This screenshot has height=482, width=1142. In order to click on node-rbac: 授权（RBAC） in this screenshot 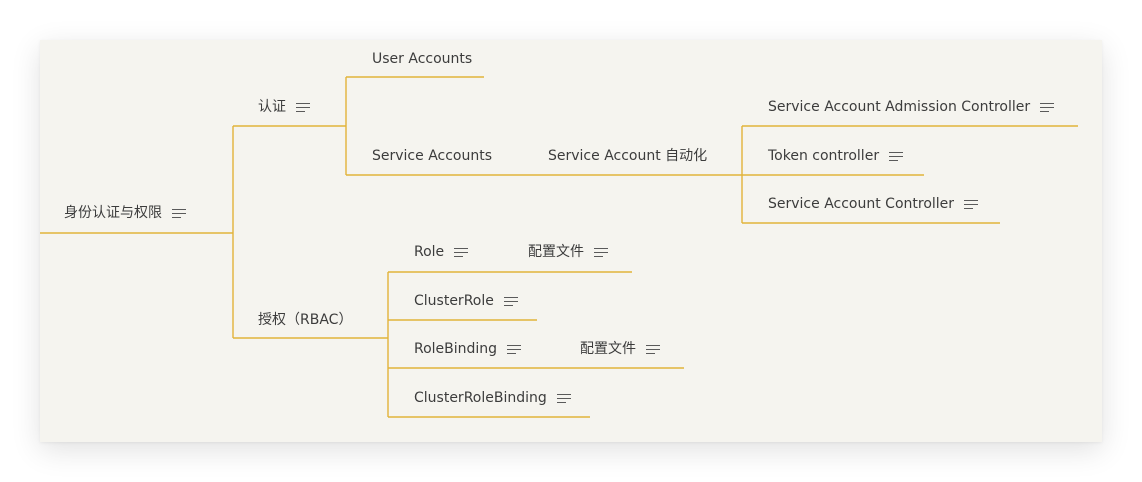, I will do `click(305, 320)`.